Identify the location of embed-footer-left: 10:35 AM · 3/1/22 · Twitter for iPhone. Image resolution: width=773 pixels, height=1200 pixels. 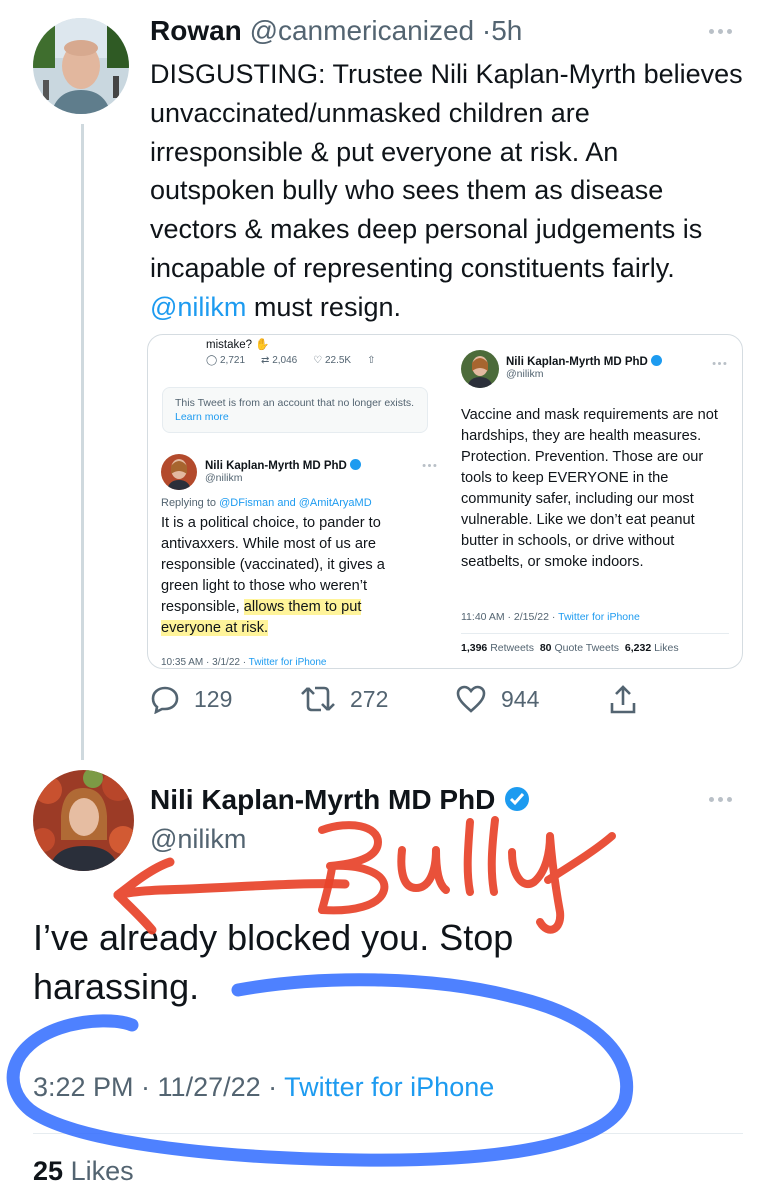
(243, 662).